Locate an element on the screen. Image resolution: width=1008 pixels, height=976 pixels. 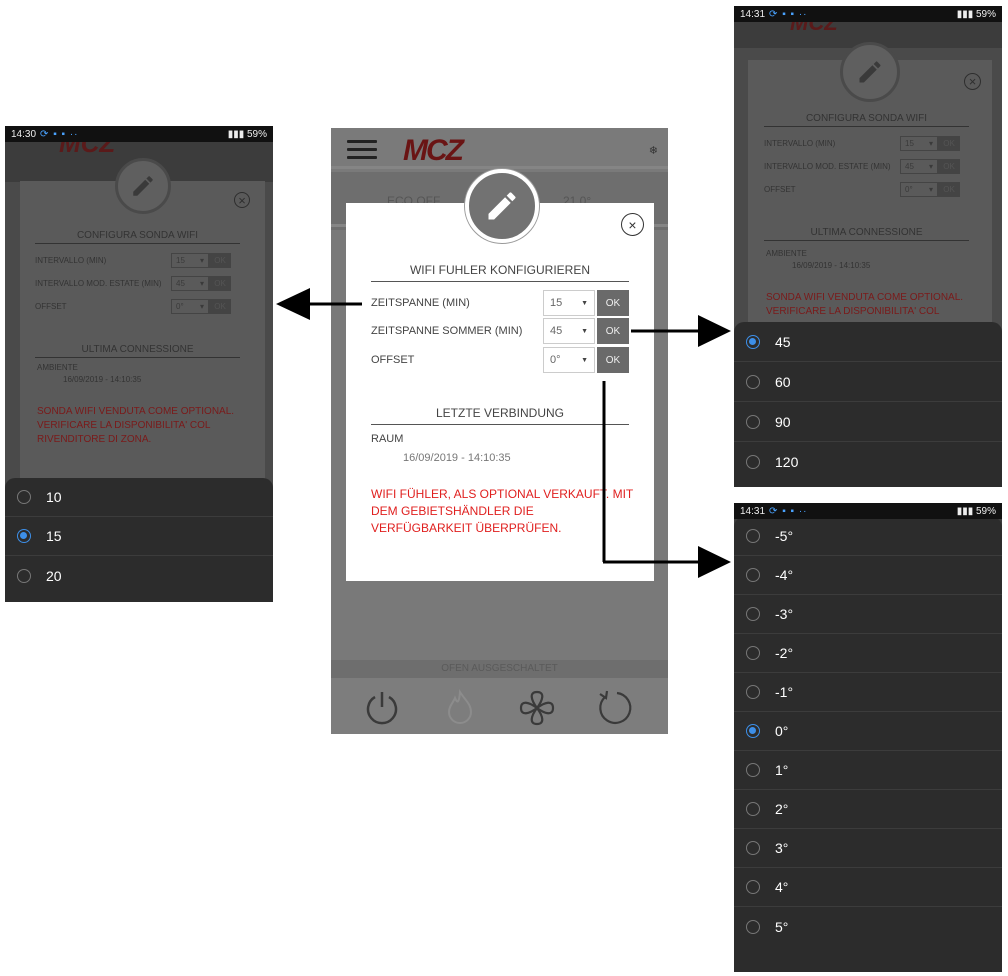
status-time: 14:30 is located at coordinates (24, 134).